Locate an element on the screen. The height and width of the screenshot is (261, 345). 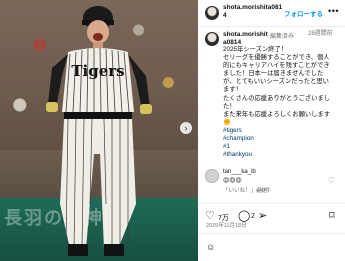
caption-line: 2025年シーズン終了！ is located at coordinates (255, 49).